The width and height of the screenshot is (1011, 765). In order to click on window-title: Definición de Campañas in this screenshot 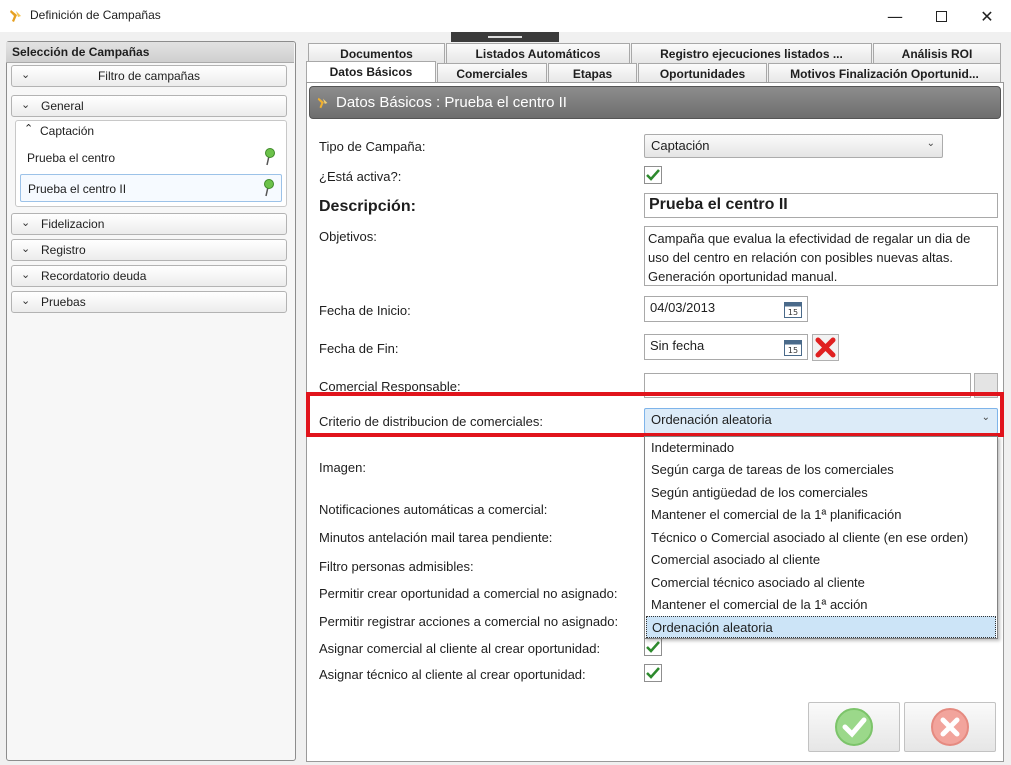, I will do `click(95, 15)`.